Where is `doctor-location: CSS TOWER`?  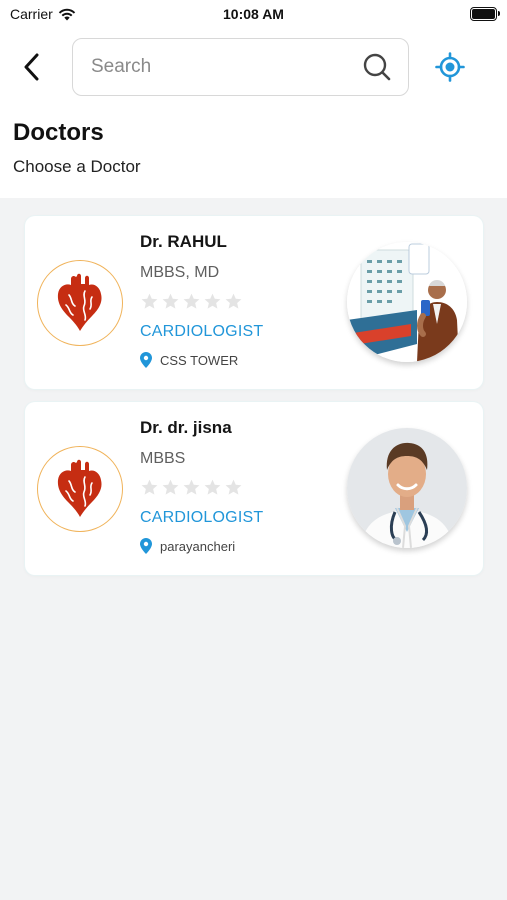 doctor-location: CSS TOWER is located at coordinates (189, 360).